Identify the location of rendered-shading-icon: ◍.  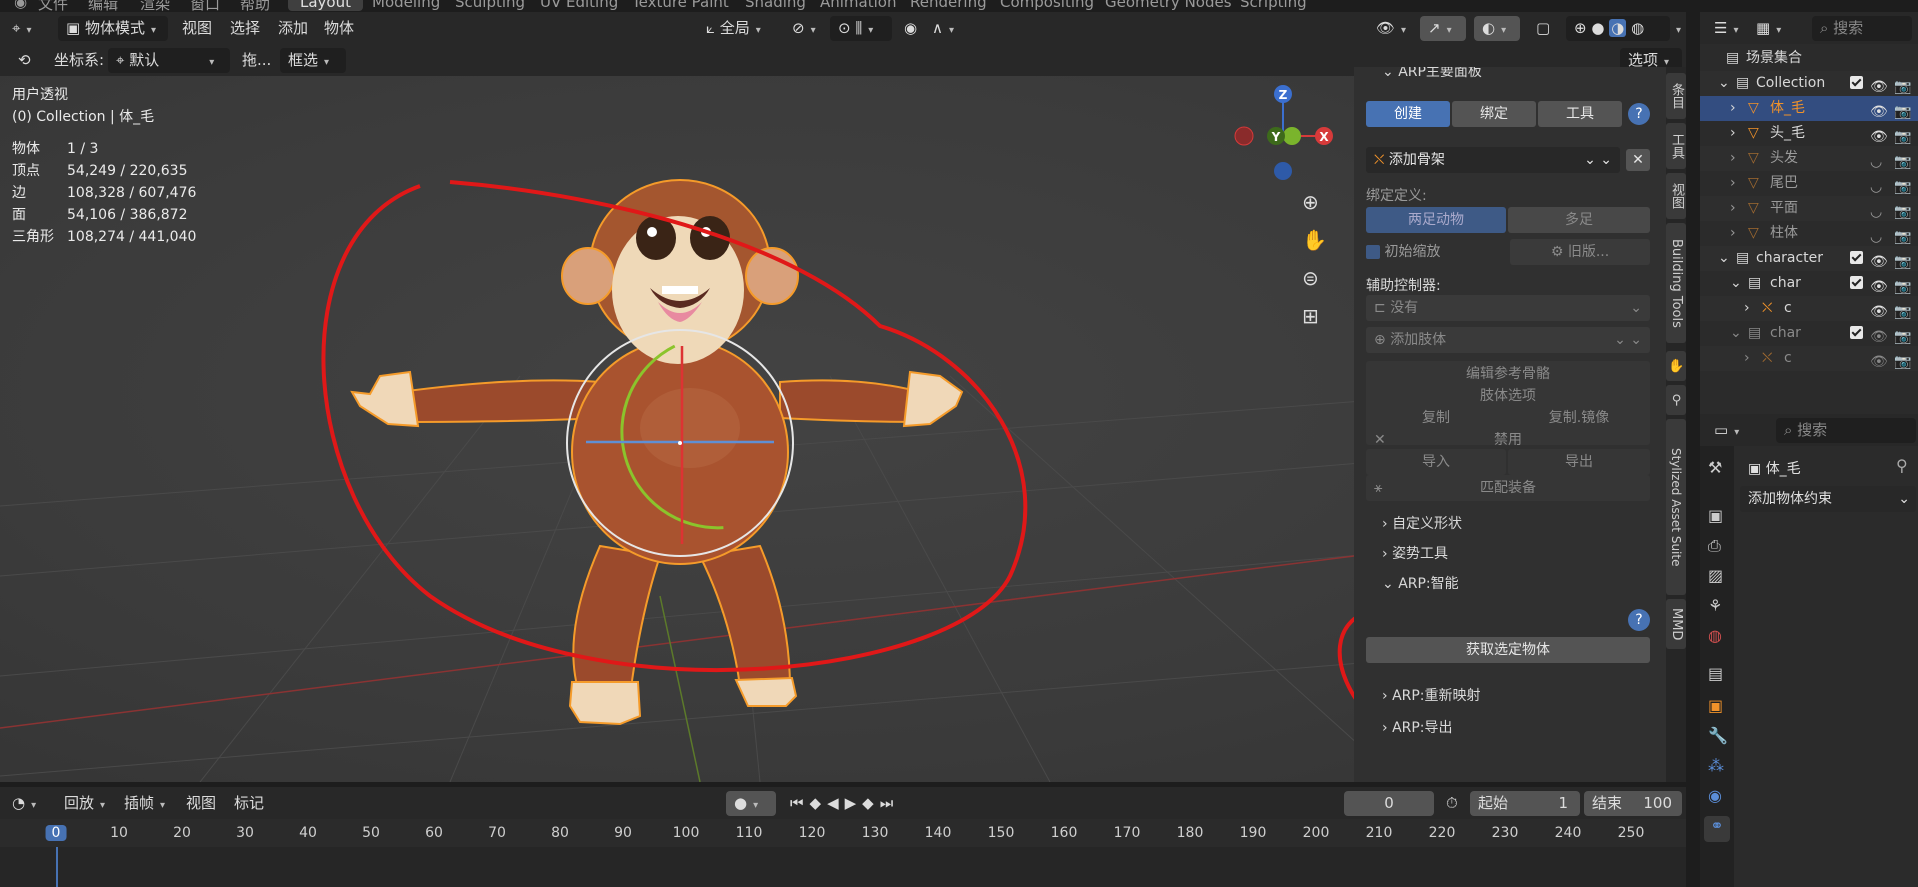
(1637, 28).